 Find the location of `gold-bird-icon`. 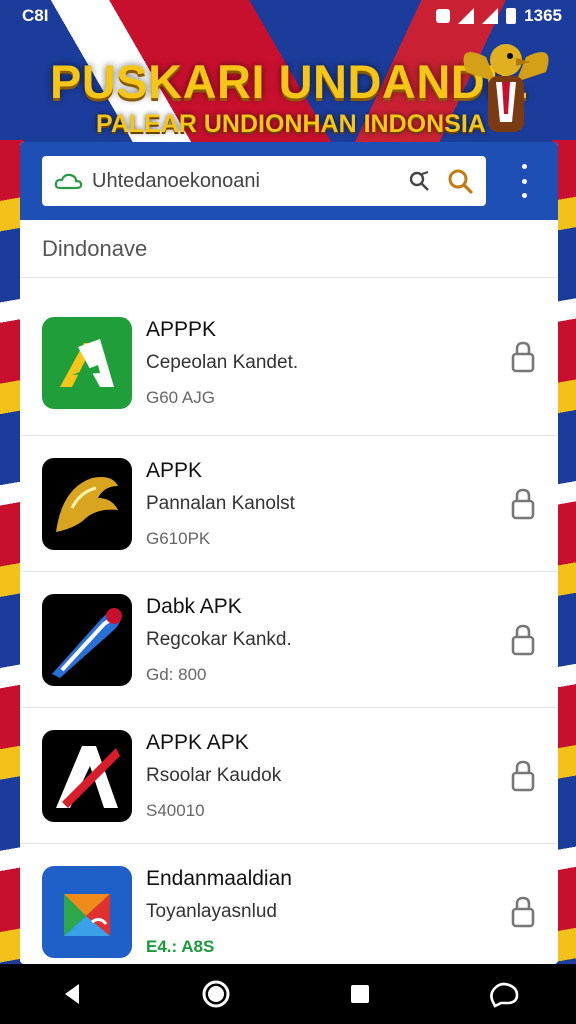

gold-bird-icon is located at coordinates (87, 503).